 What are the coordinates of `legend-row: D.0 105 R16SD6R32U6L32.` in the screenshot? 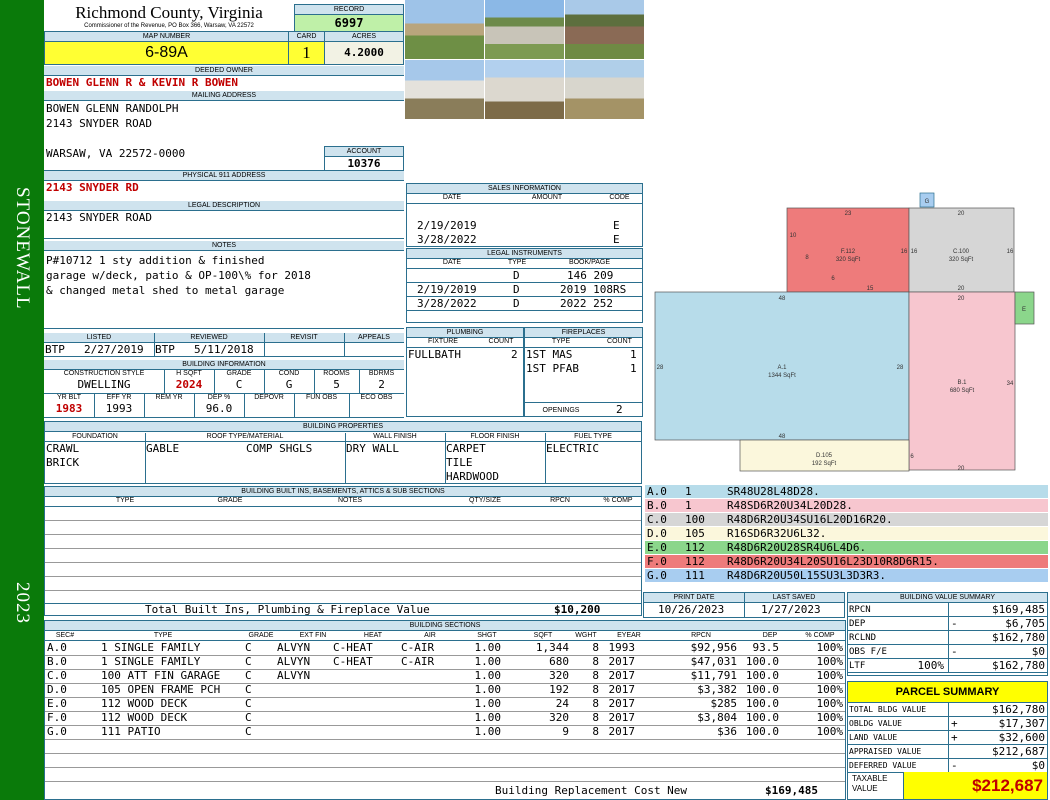 It's located at (846, 534).